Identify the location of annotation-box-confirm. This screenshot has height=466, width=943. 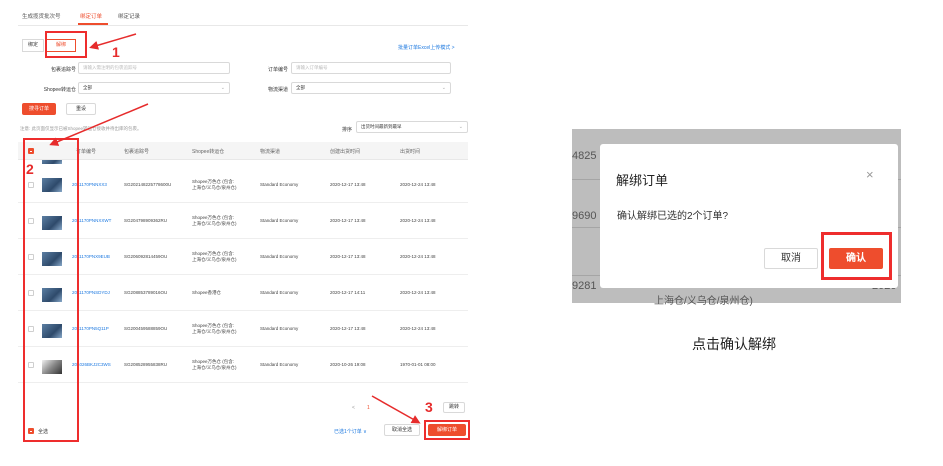
(856, 256).